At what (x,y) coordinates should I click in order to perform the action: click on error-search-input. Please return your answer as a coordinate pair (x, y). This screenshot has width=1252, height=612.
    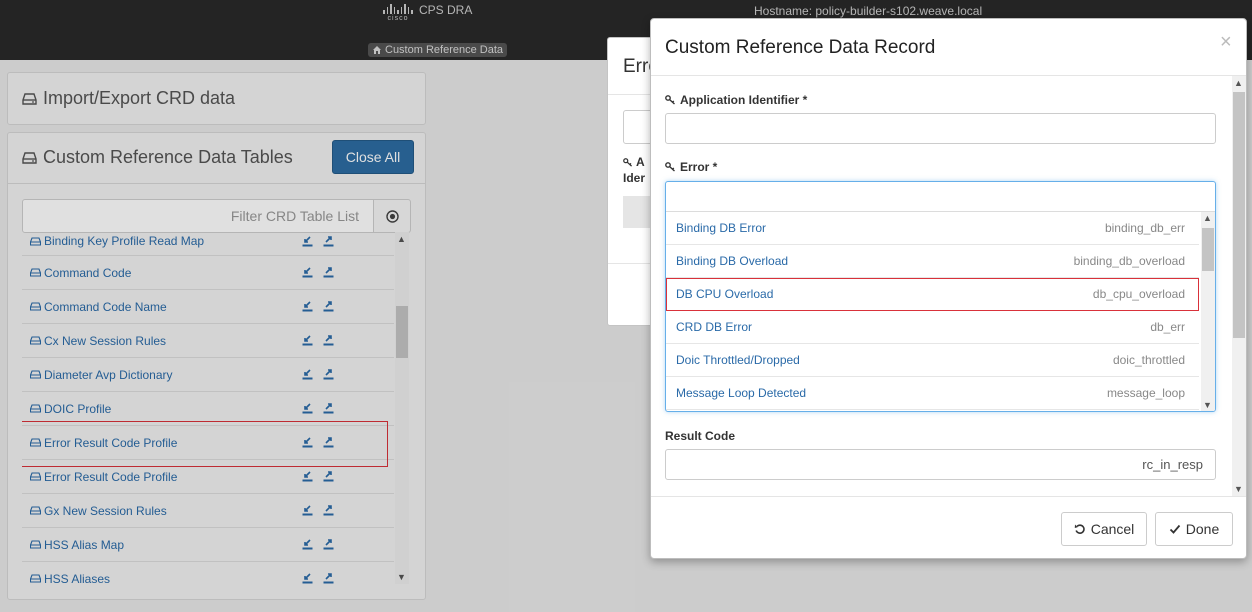
    Looking at the image, I should click on (940, 197).